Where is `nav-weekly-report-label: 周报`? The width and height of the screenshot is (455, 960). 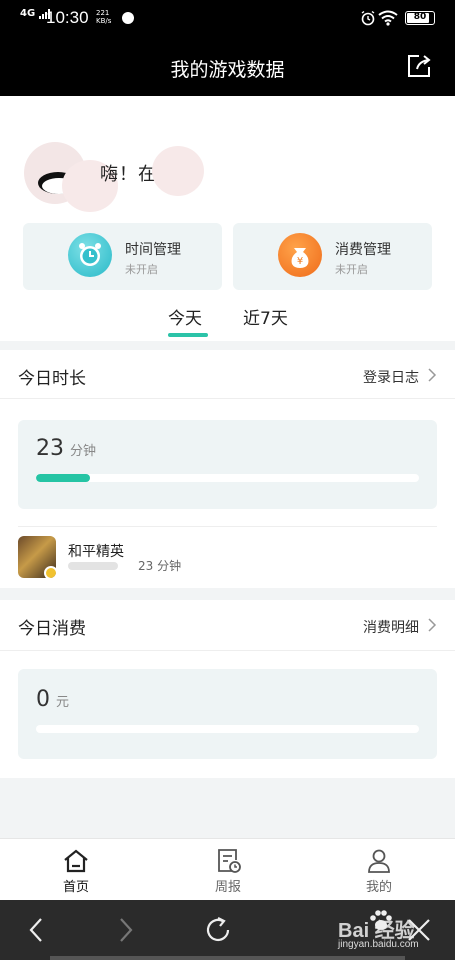
nav-weekly-report-label: 周报 is located at coordinates (227, 887).